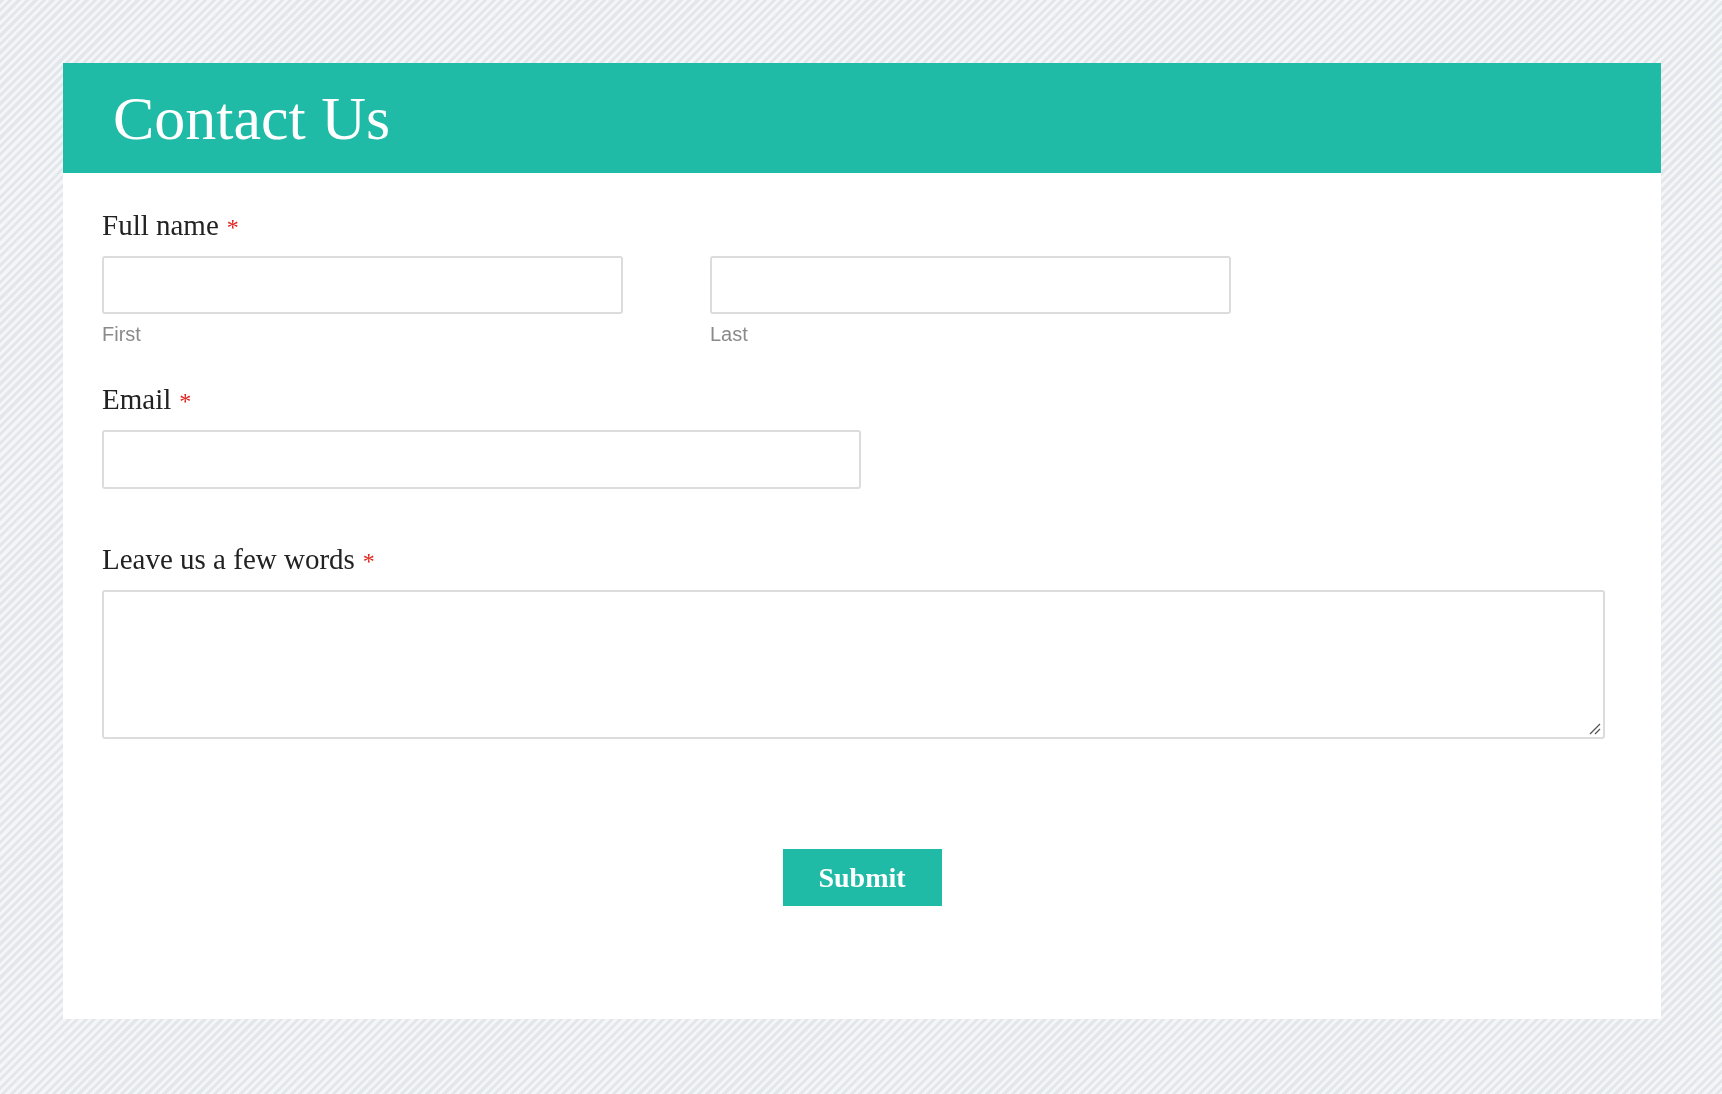 This screenshot has width=1722, height=1094. I want to click on resize-handle-icon, so click(1594, 728).